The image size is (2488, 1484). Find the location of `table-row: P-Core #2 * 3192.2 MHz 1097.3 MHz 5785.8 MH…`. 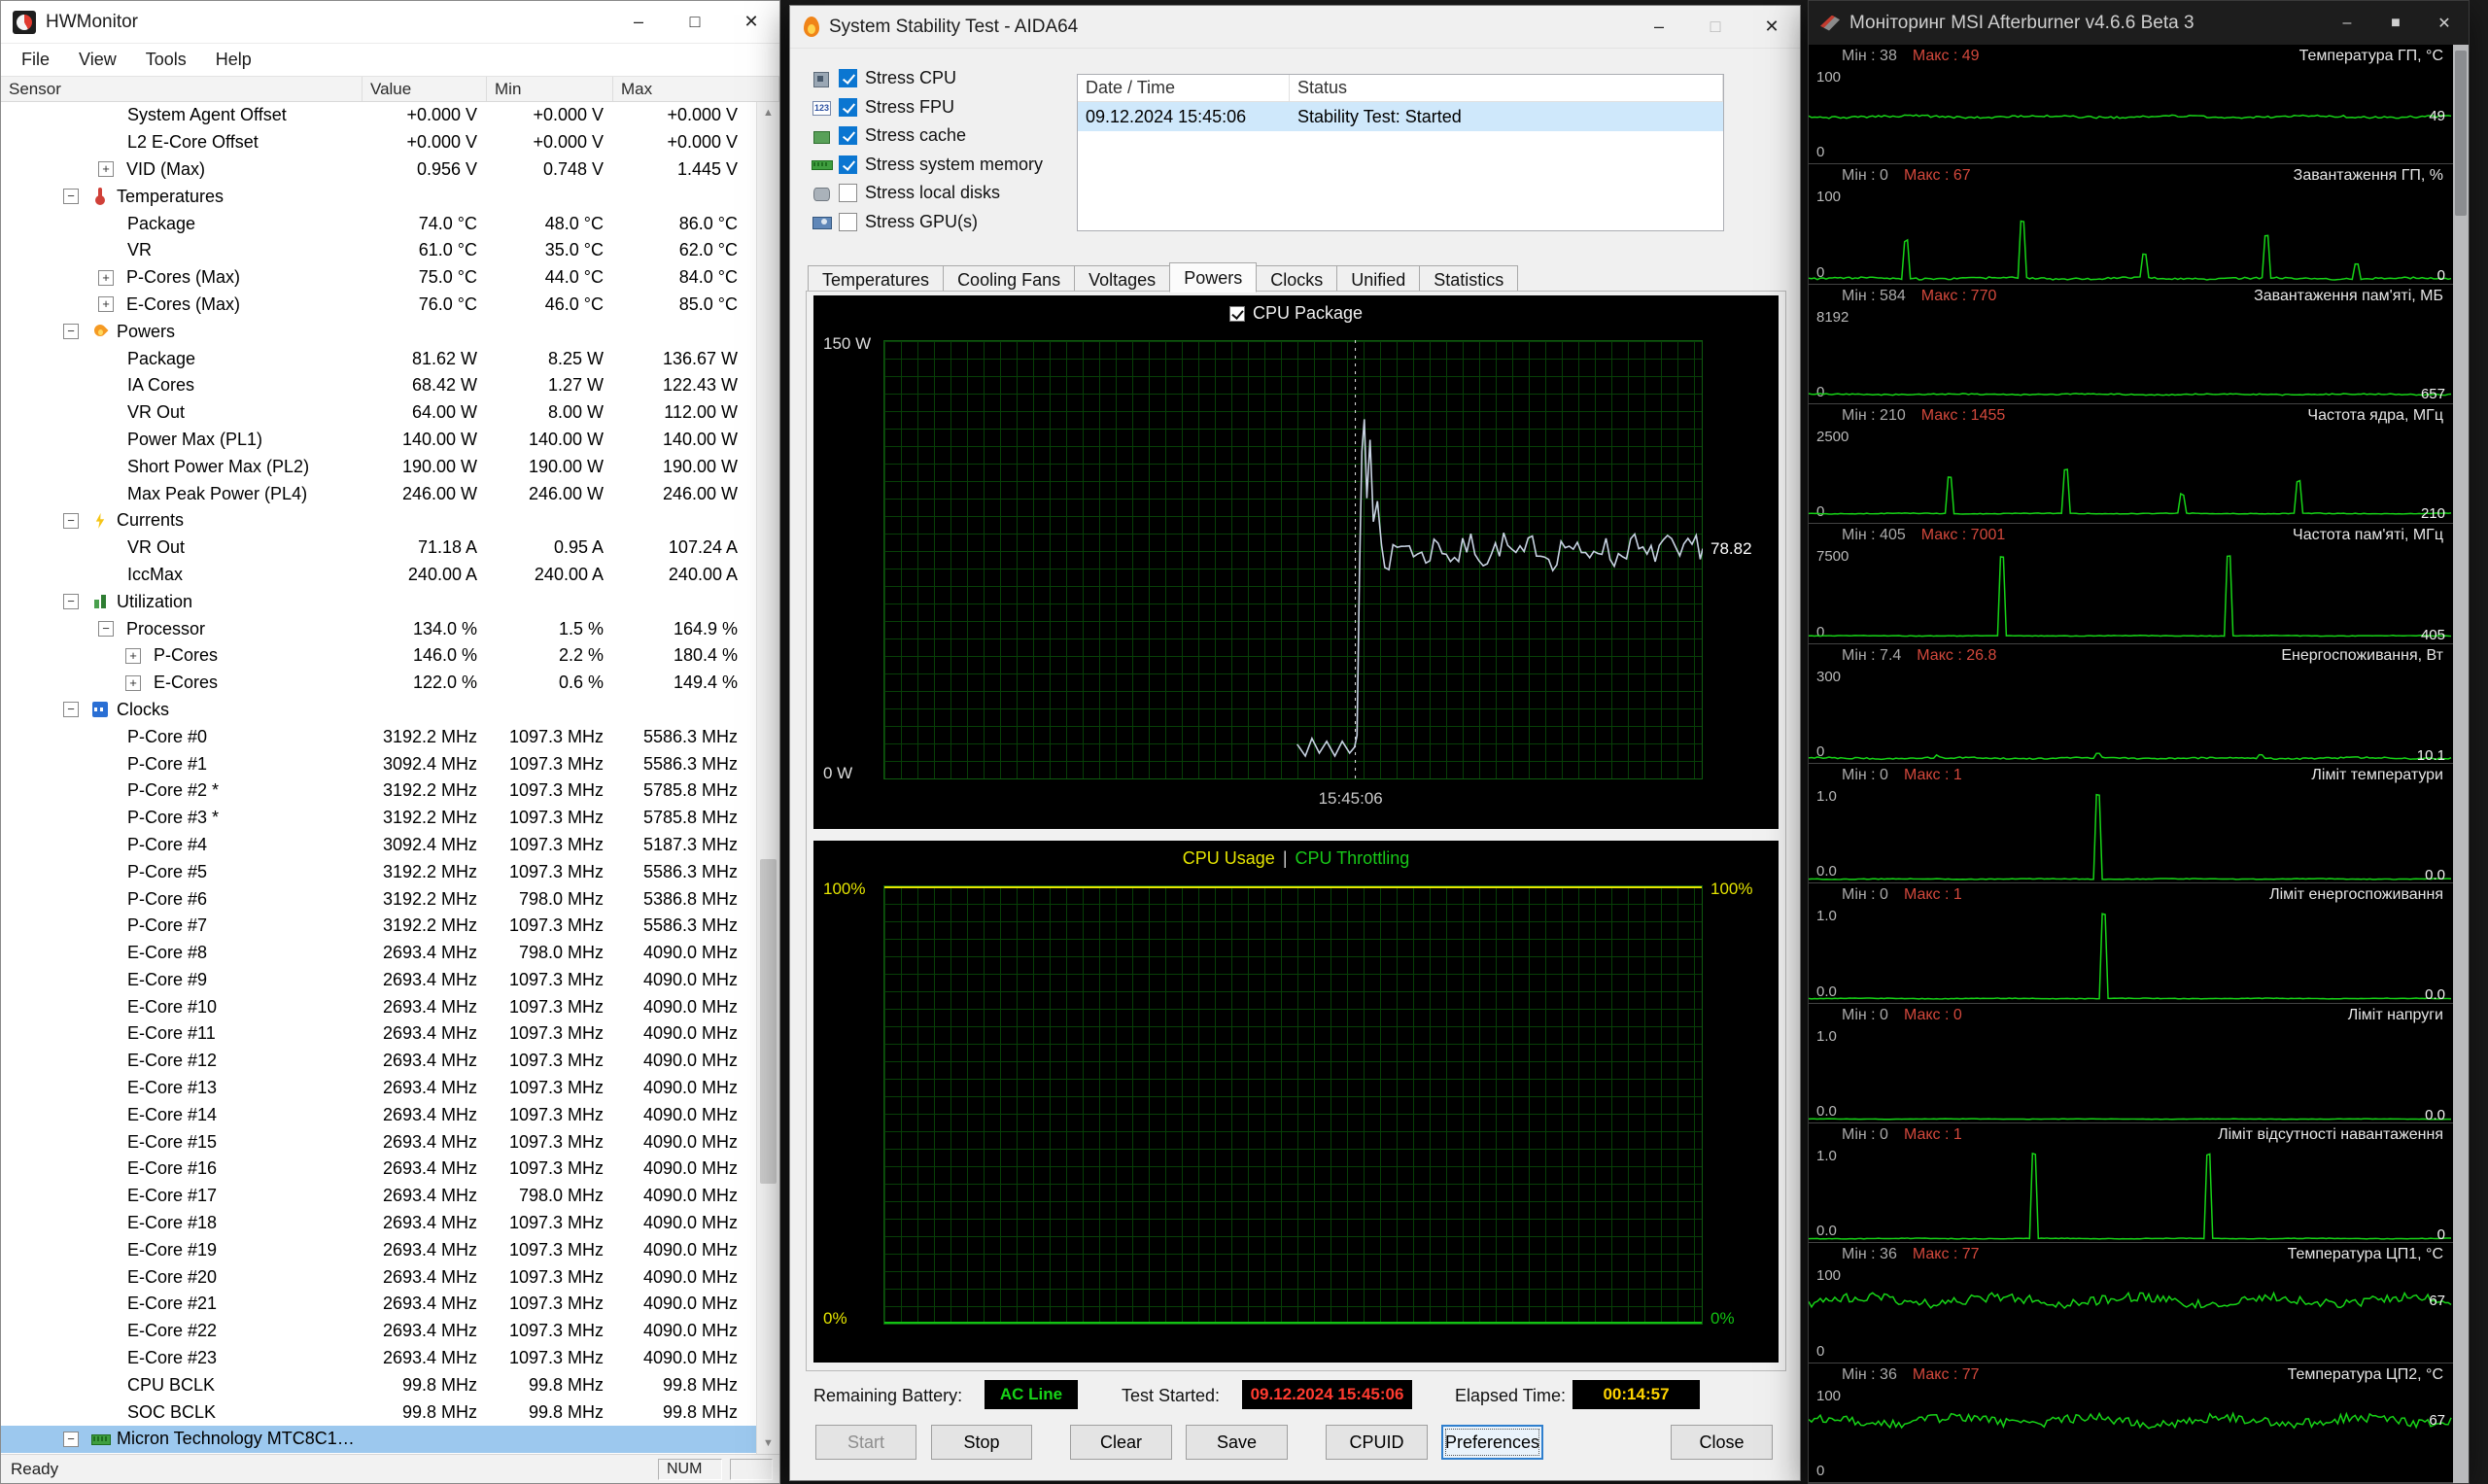

table-row: P-Core #2 * 3192.2 MHz 1097.3 MHz 5785.8 MH… is located at coordinates (390, 791).